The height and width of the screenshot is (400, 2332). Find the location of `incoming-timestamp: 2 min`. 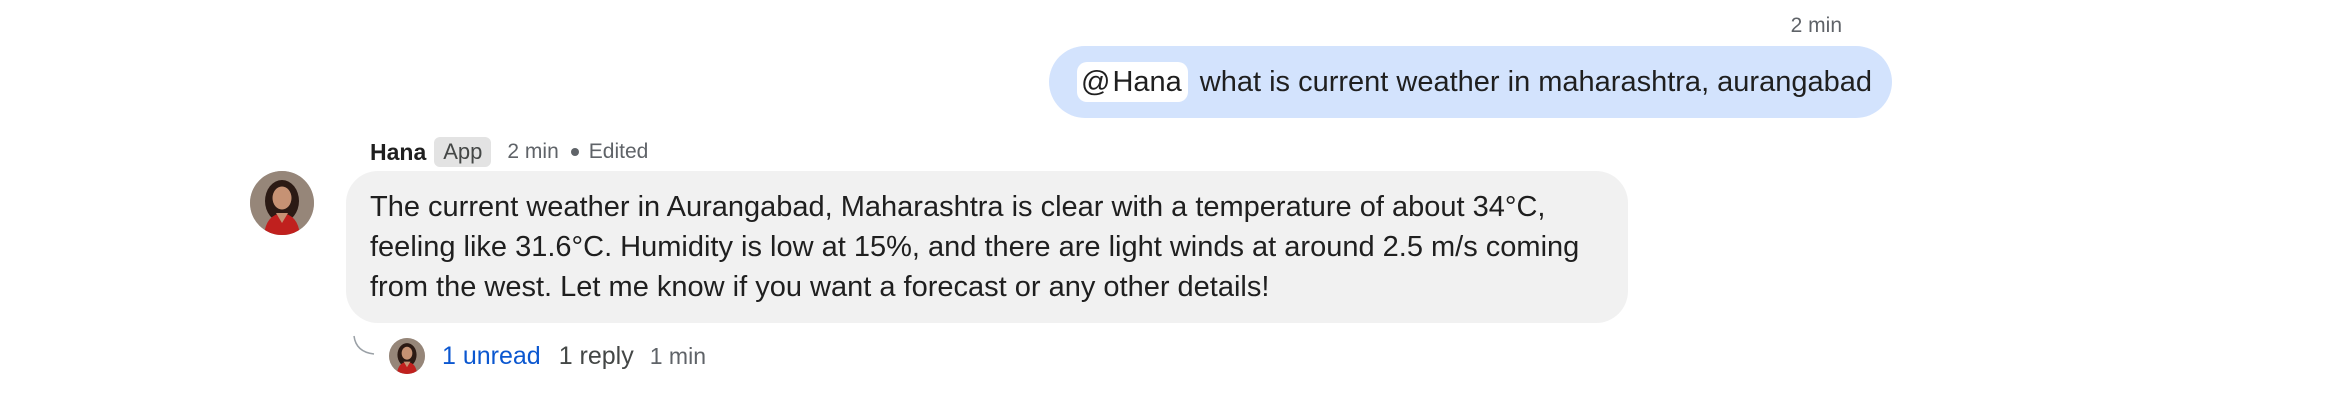

incoming-timestamp: 2 min is located at coordinates (533, 151).